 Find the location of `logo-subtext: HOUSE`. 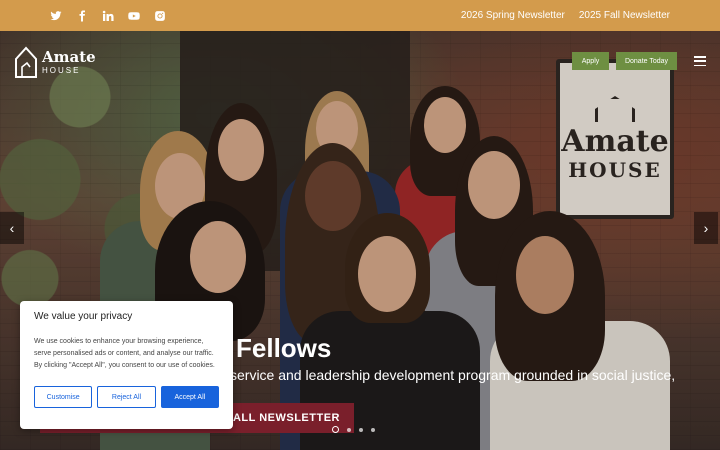

logo-subtext: HOUSE is located at coordinates (61, 70).